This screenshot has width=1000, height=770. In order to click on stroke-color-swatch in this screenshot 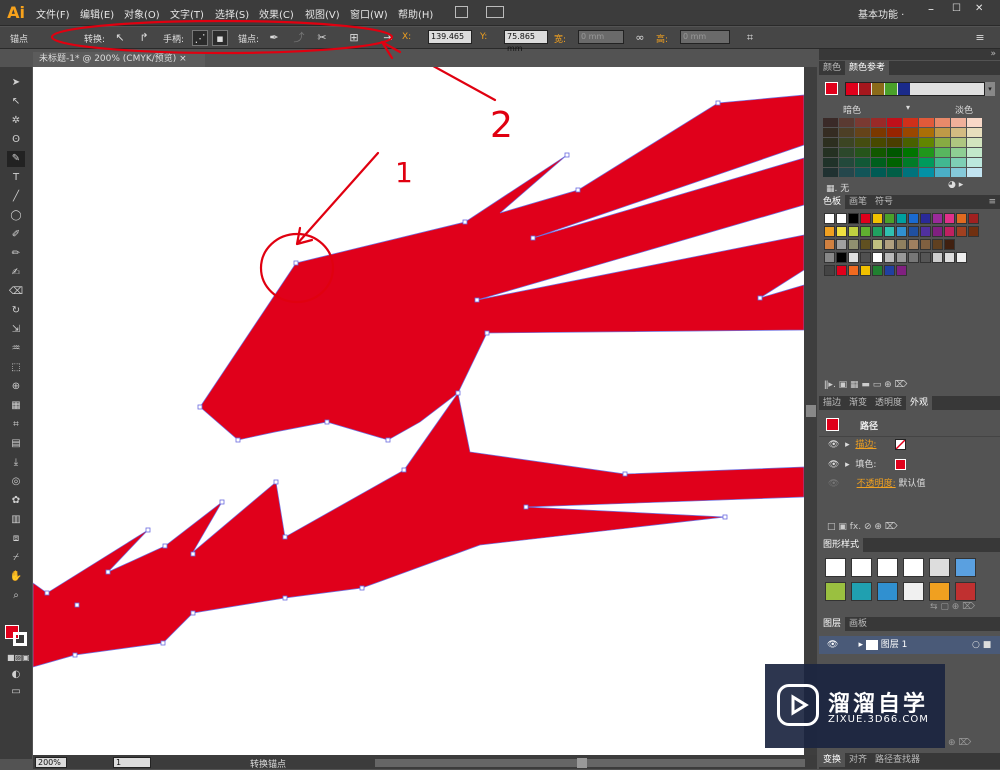, I will do `click(20, 639)`.